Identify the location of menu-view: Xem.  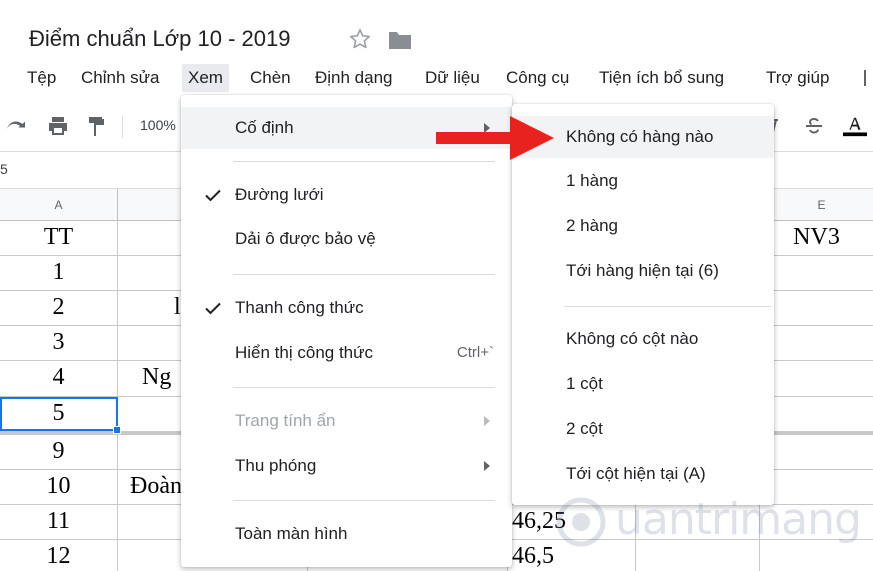
(205, 78).